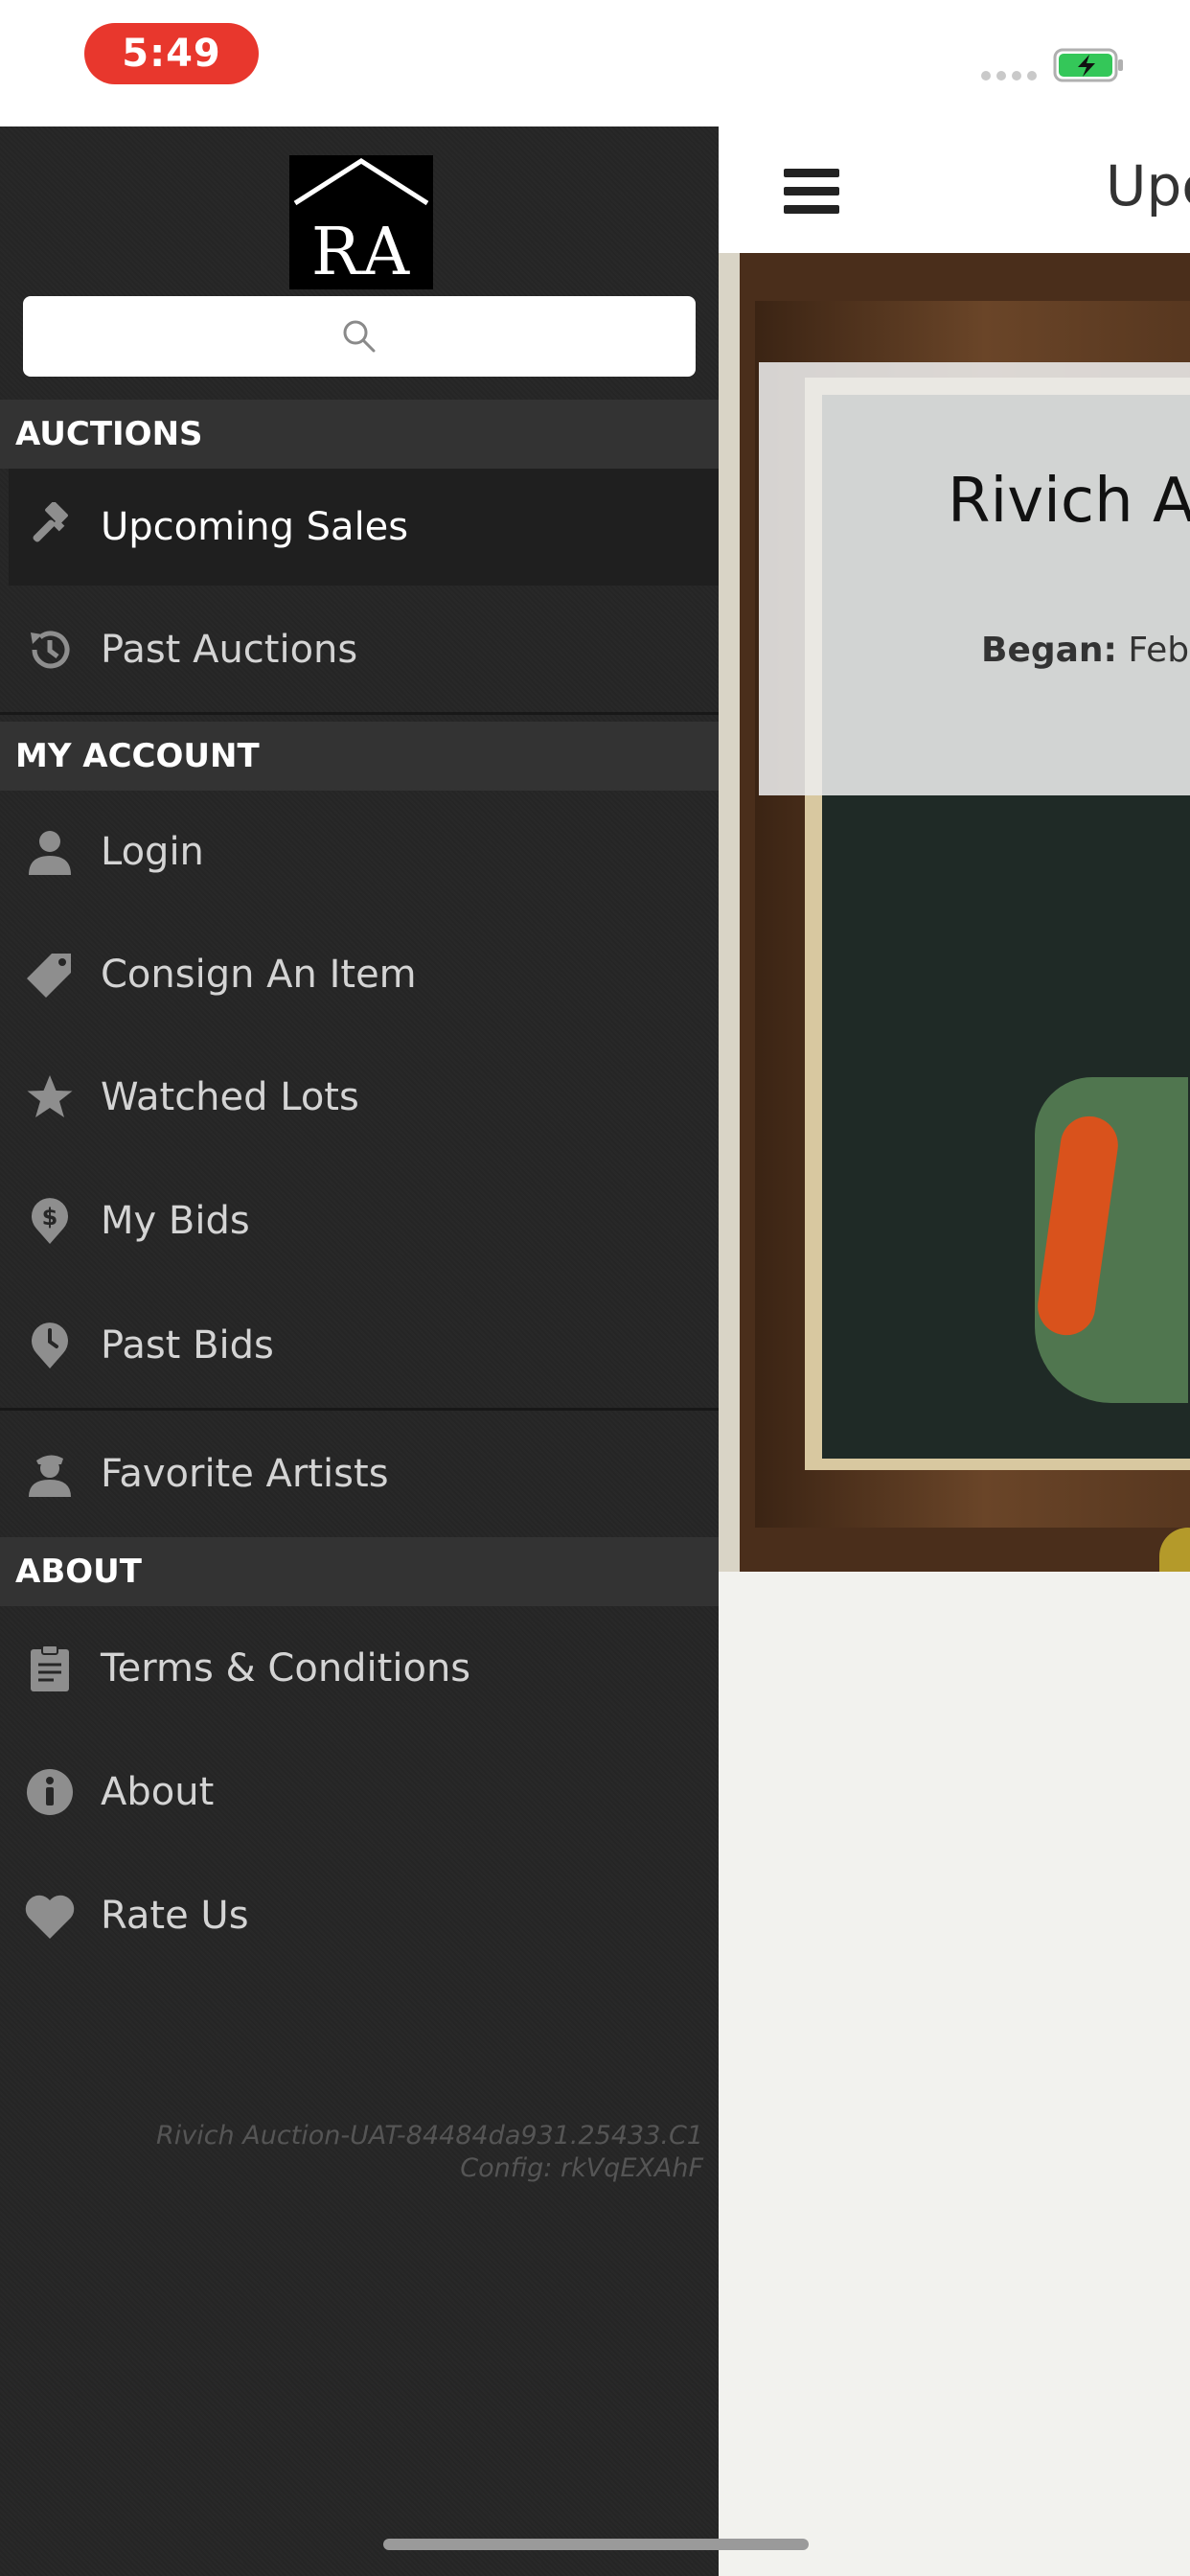  I want to click on menu-item-label: Rate Us, so click(175, 1916).